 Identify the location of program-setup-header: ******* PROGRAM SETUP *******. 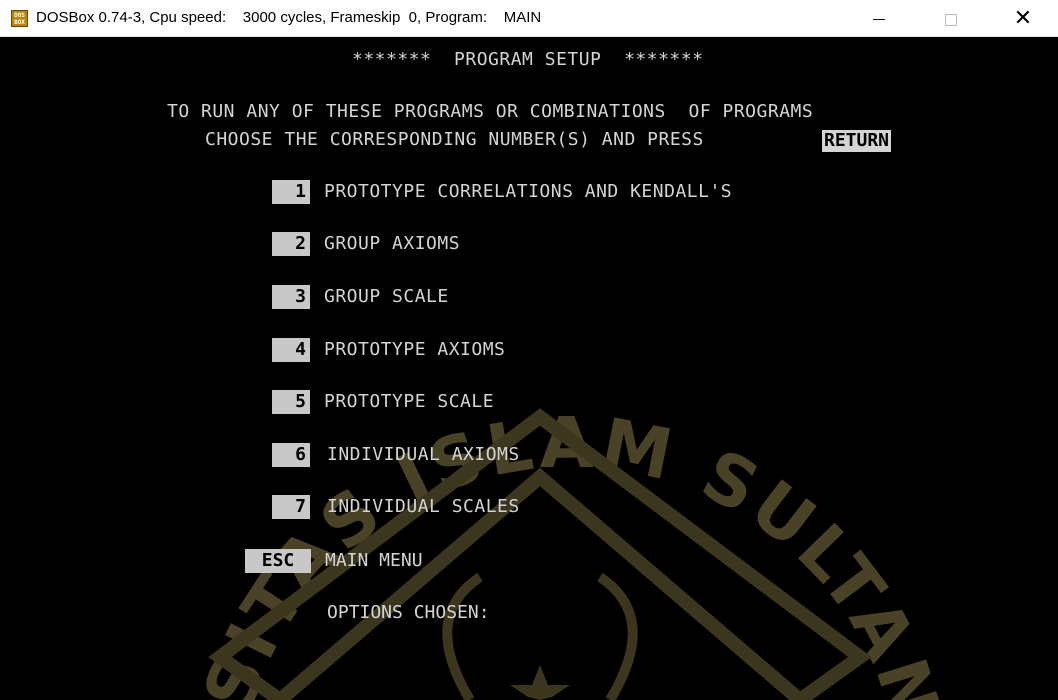
(528, 59).